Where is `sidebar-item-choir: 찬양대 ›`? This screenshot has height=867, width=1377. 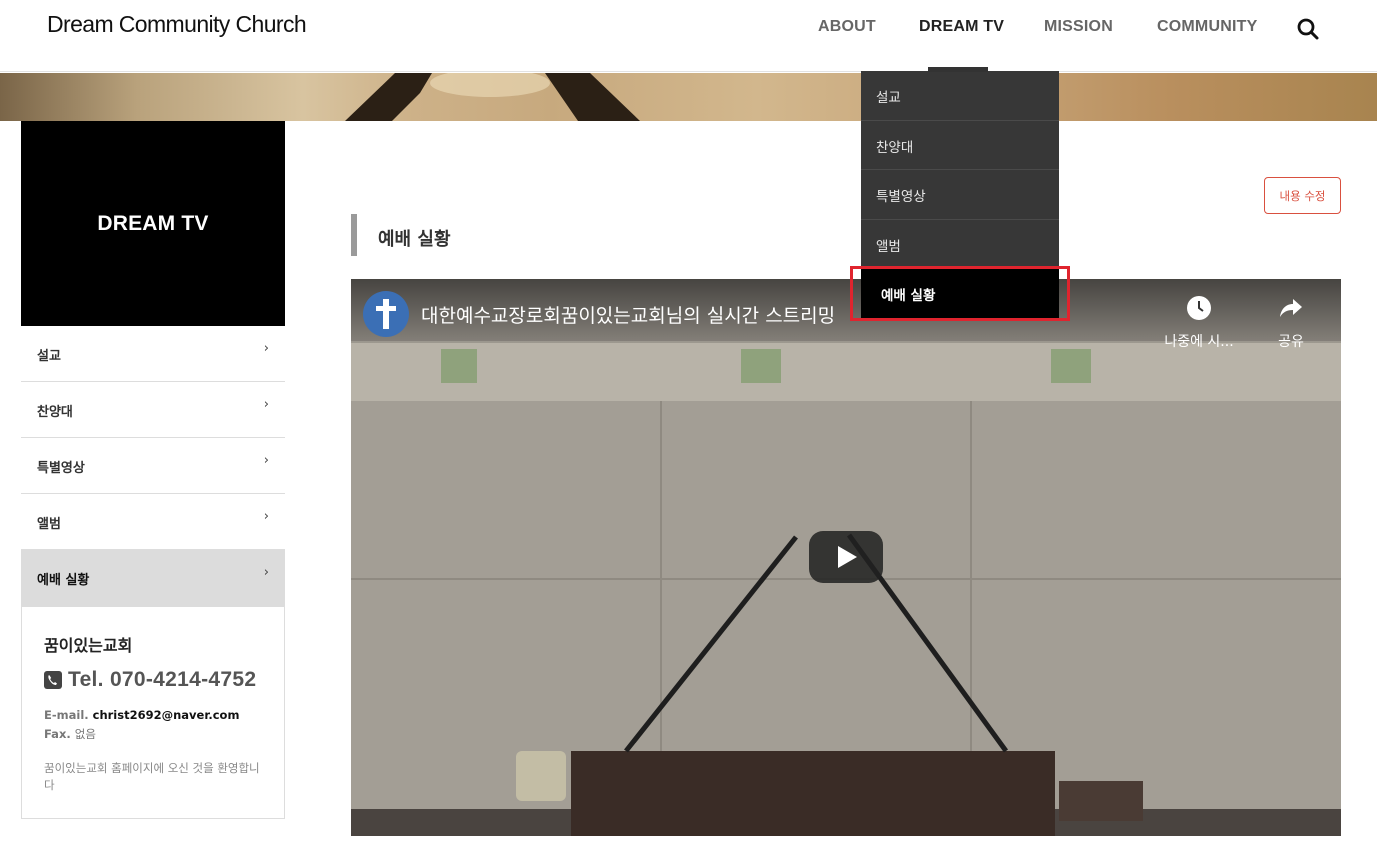
sidebar-item-choir: 찬양대 › is located at coordinates (153, 410).